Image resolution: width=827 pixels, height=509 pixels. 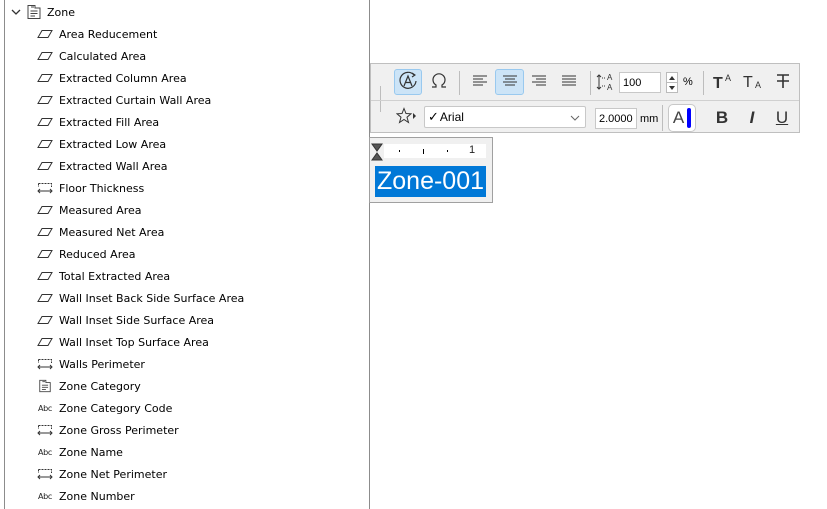 I want to click on align-left-button, so click(x=480, y=82).